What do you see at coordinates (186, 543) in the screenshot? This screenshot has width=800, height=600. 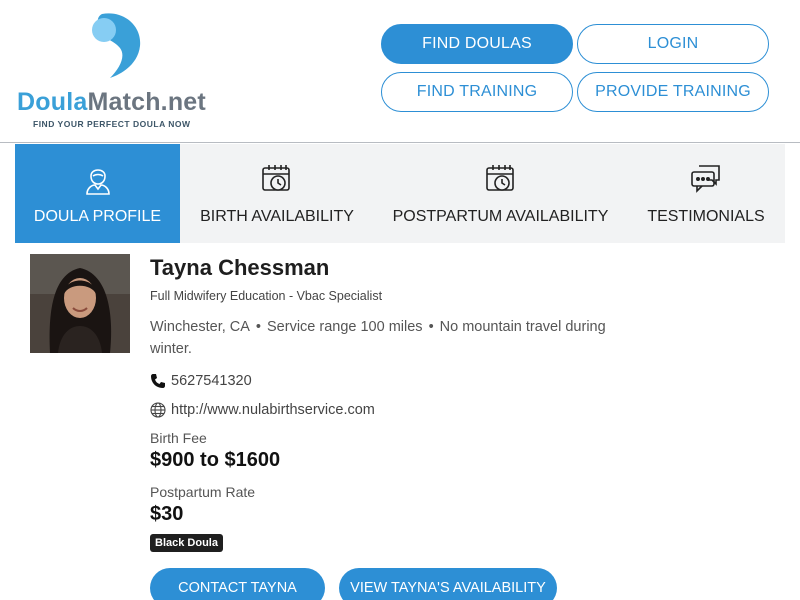 I see `black-doula-badge: Black Doula` at bounding box center [186, 543].